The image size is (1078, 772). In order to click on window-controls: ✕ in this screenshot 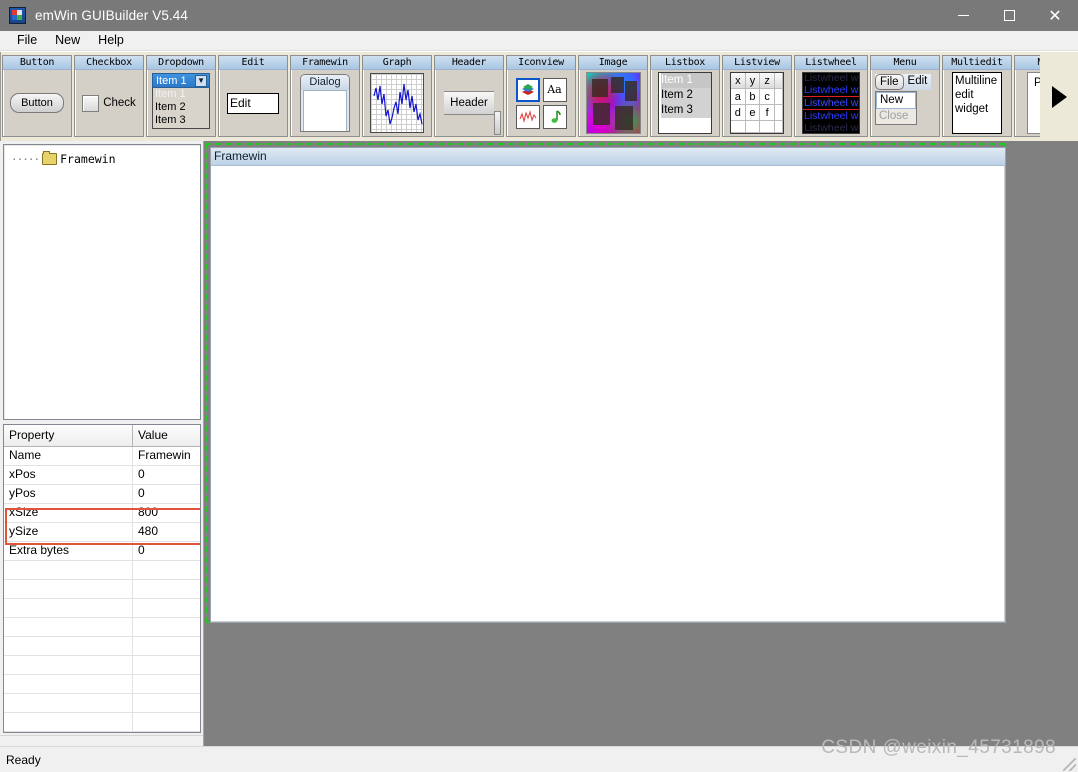, I will do `click(1009, 15)`.